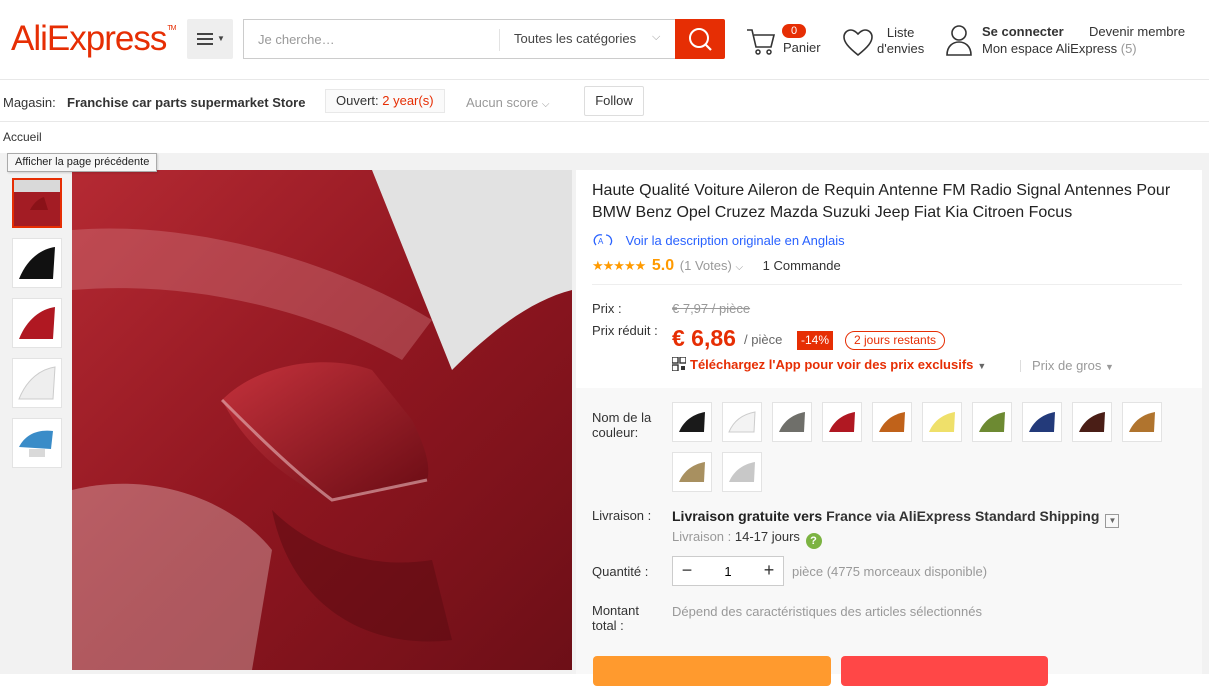  What do you see at coordinates (1137, 31) in the screenshot?
I see `join-link: Devenir membre` at bounding box center [1137, 31].